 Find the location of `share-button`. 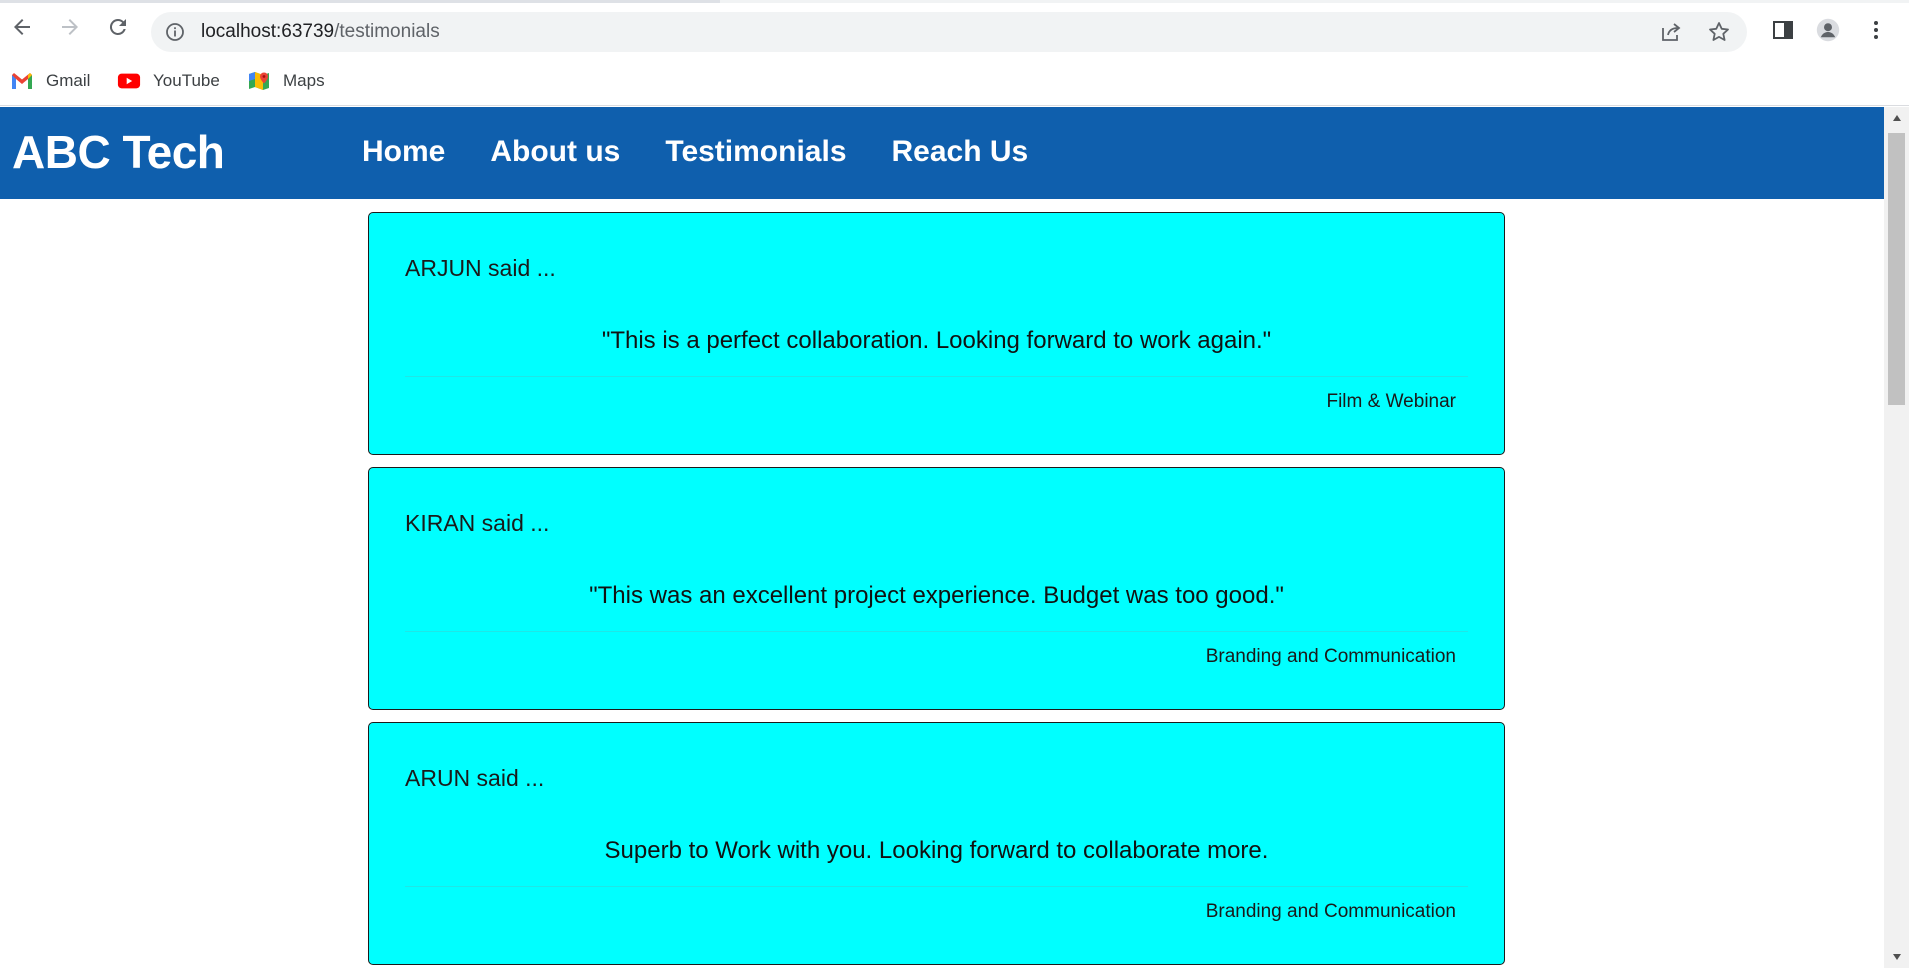

share-button is located at coordinates (1671, 32).